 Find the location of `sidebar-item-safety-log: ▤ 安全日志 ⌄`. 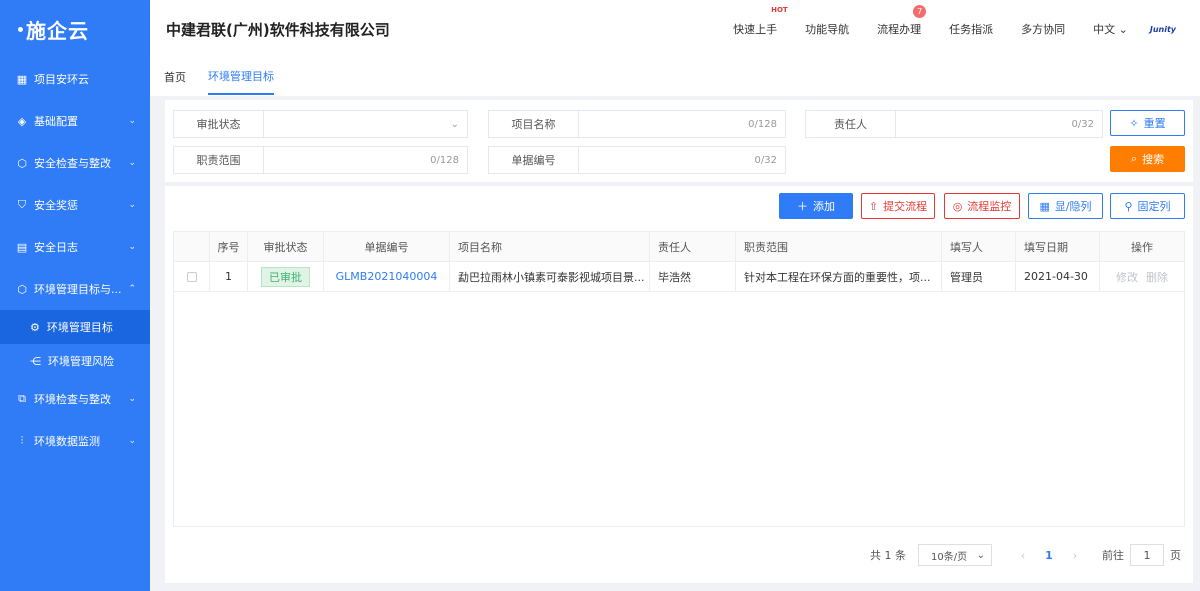

sidebar-item-safety-log: ▤ 安全日志 ⌄ is located at coordinates (75, 247).